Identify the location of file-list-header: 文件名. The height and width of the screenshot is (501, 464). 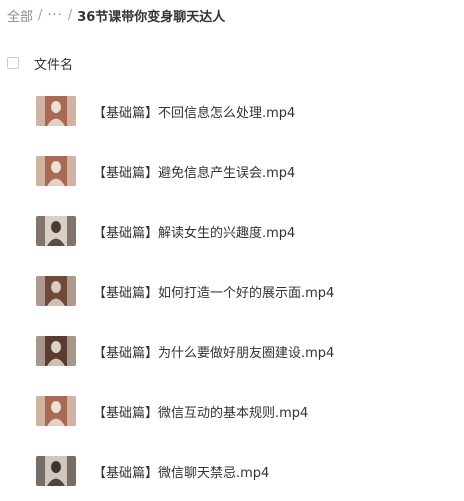
(40, 63).